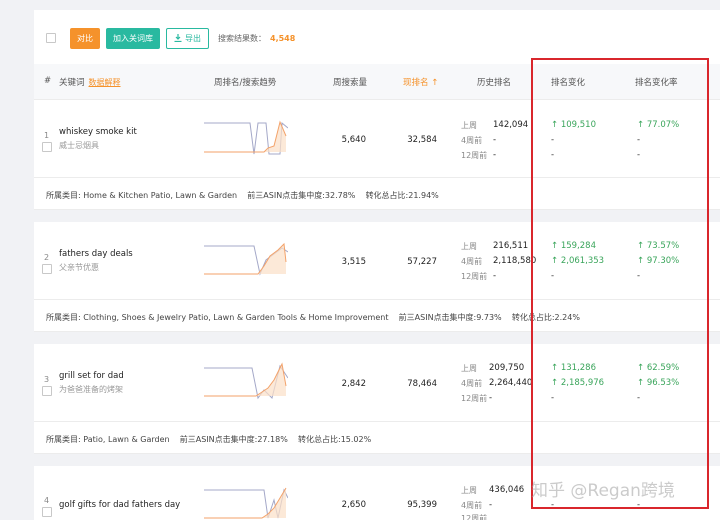 The height and width of the screenshot is (520, 720). What do you see at coordinates (603, 491) in the screenshot?
I see `watermark: 知乎 @Regan跨境` at bounding box center [603, 491].